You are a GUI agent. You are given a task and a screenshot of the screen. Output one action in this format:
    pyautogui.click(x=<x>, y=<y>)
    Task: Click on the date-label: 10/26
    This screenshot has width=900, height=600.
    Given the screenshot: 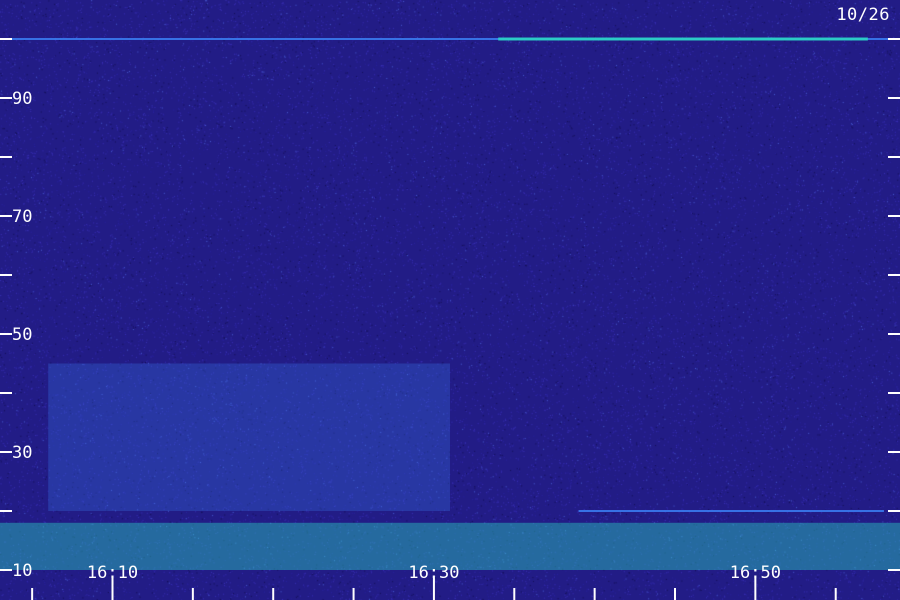 What is the action you would take?
    pyautogui.click(x=863, y=15)
    